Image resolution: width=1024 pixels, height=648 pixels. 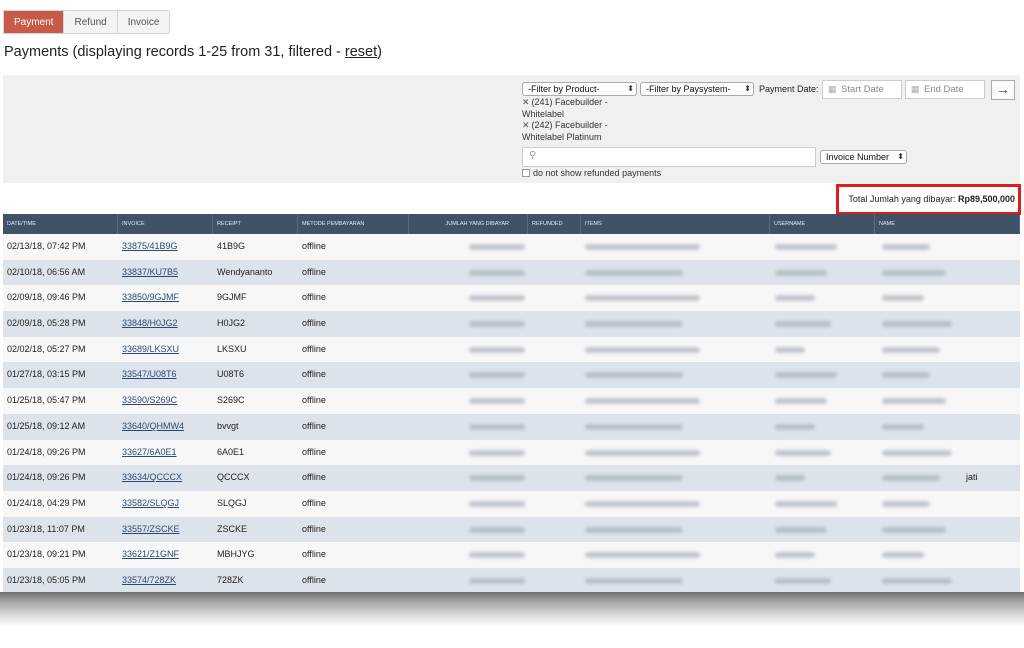 I want to click on total-paid-value: Rp89,500,000, so click(x=986, y=199).